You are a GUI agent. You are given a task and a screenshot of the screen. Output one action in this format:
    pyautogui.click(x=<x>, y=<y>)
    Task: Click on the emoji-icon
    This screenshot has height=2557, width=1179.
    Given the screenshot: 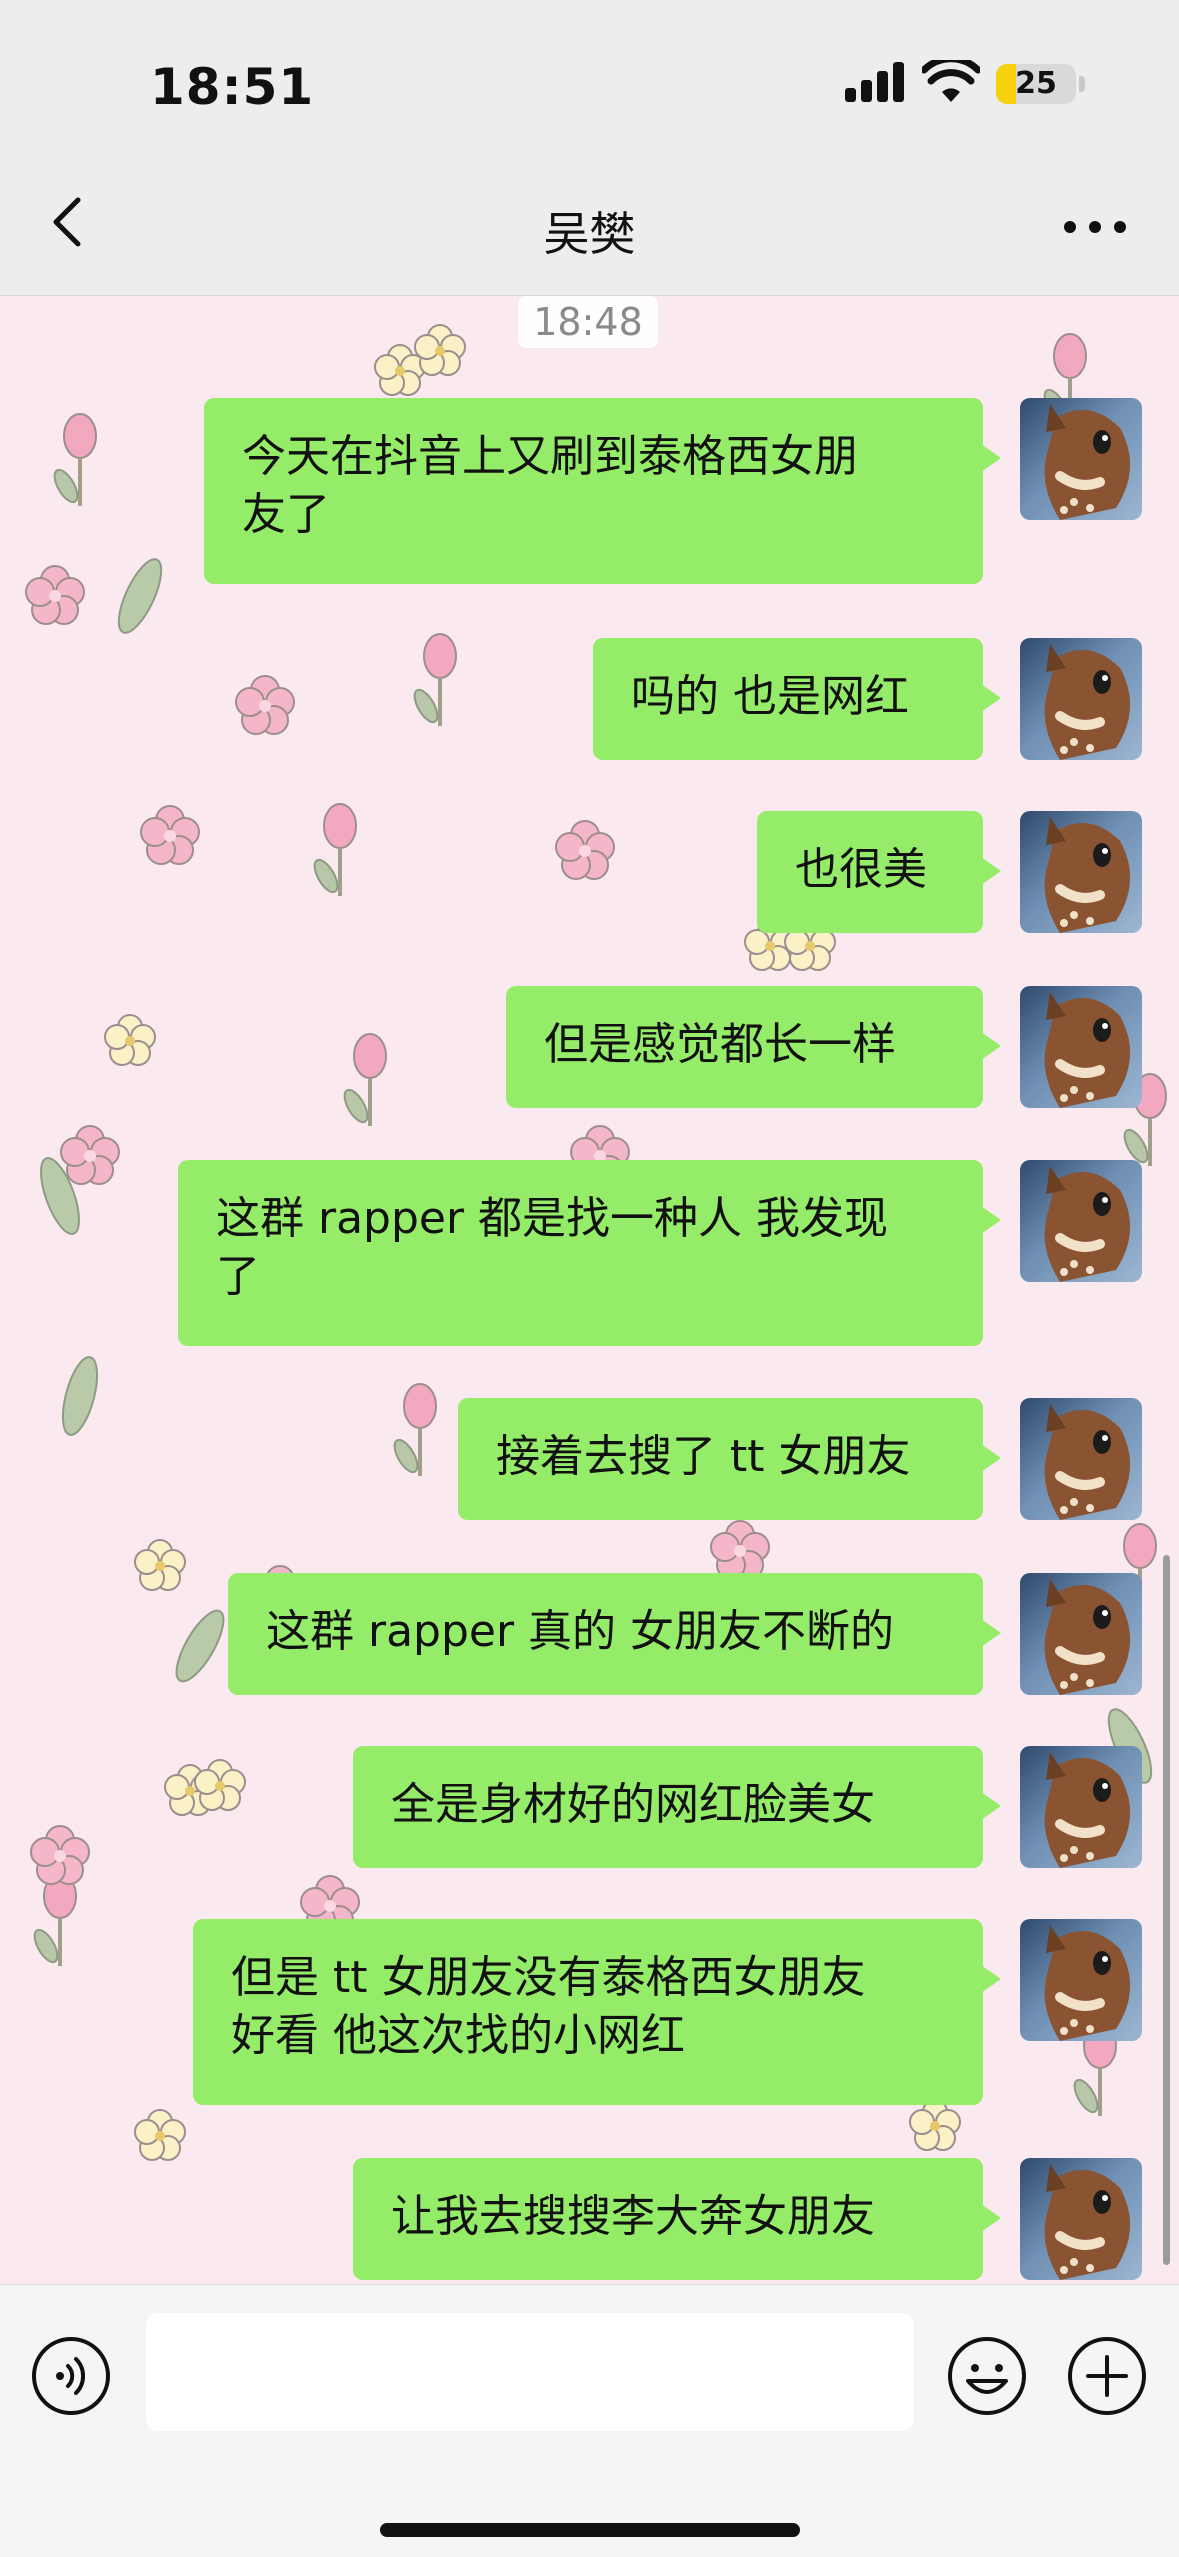 What is the action you would take?
    pyautogui.click(x=987, y=2376)
    